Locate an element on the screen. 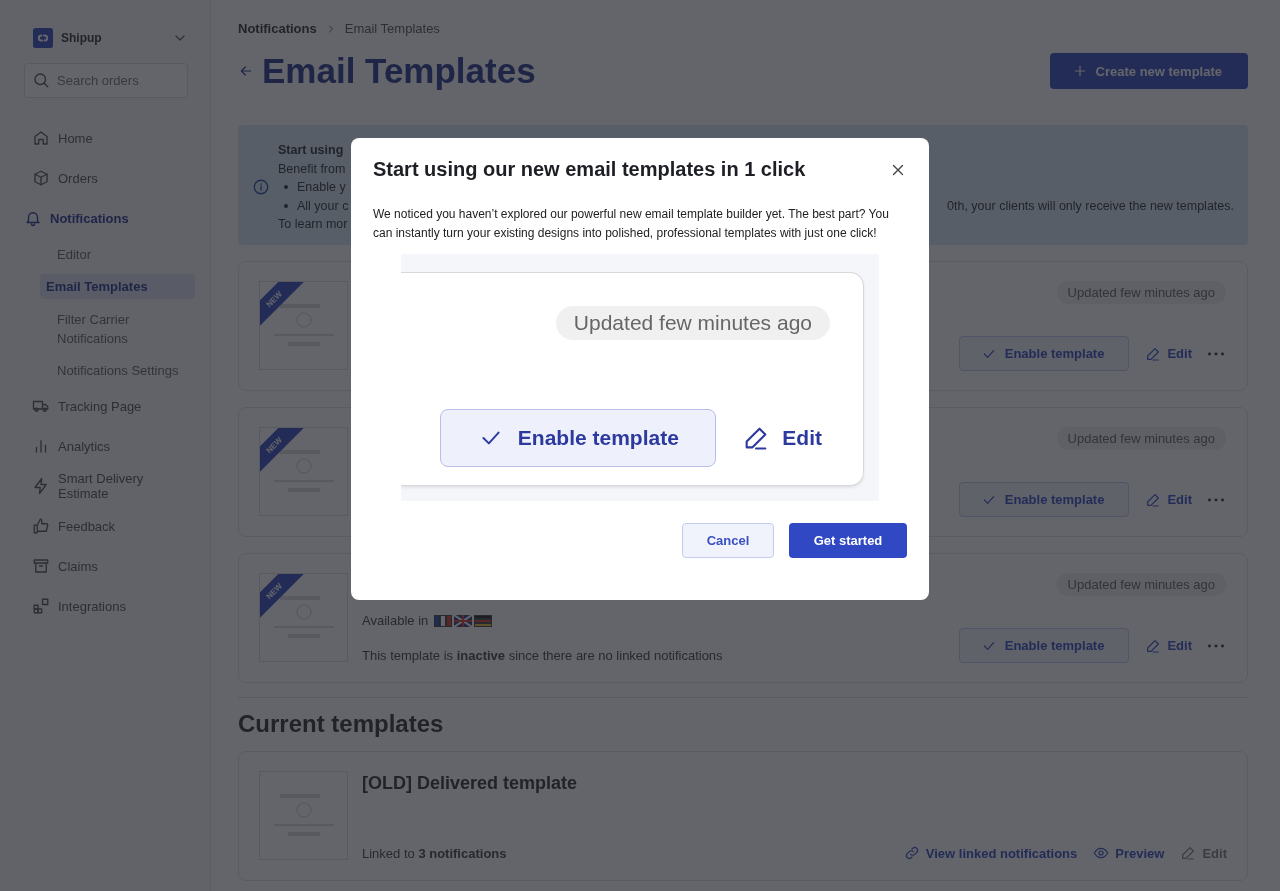 This screenshot has width=1280, height=891. thumbs-up-icon is located at coordinates (41, 526).